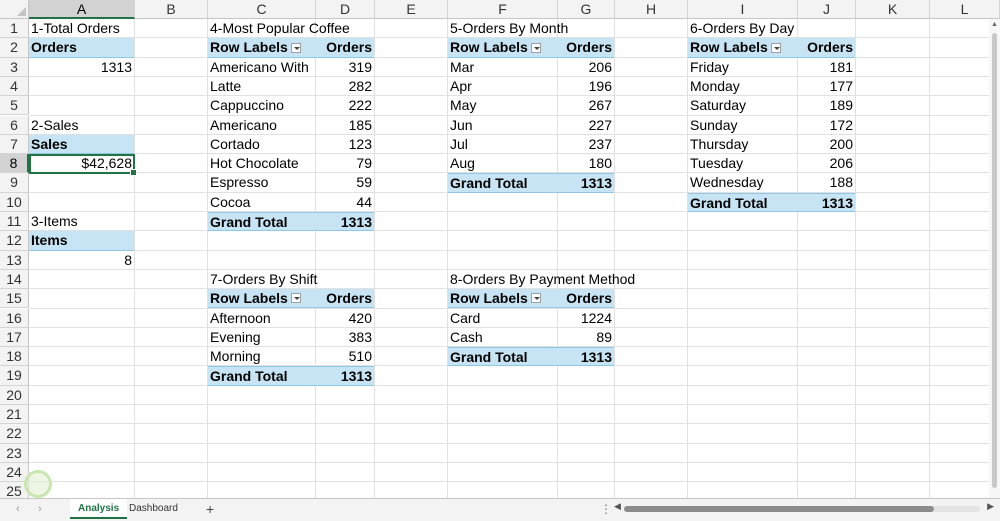 This screenshot has width=1000, height=521. Describe the element at coordinates (503, 48) in the screenshot. I see `orders-by-month-row-labels-header: Row Labels` at that location.